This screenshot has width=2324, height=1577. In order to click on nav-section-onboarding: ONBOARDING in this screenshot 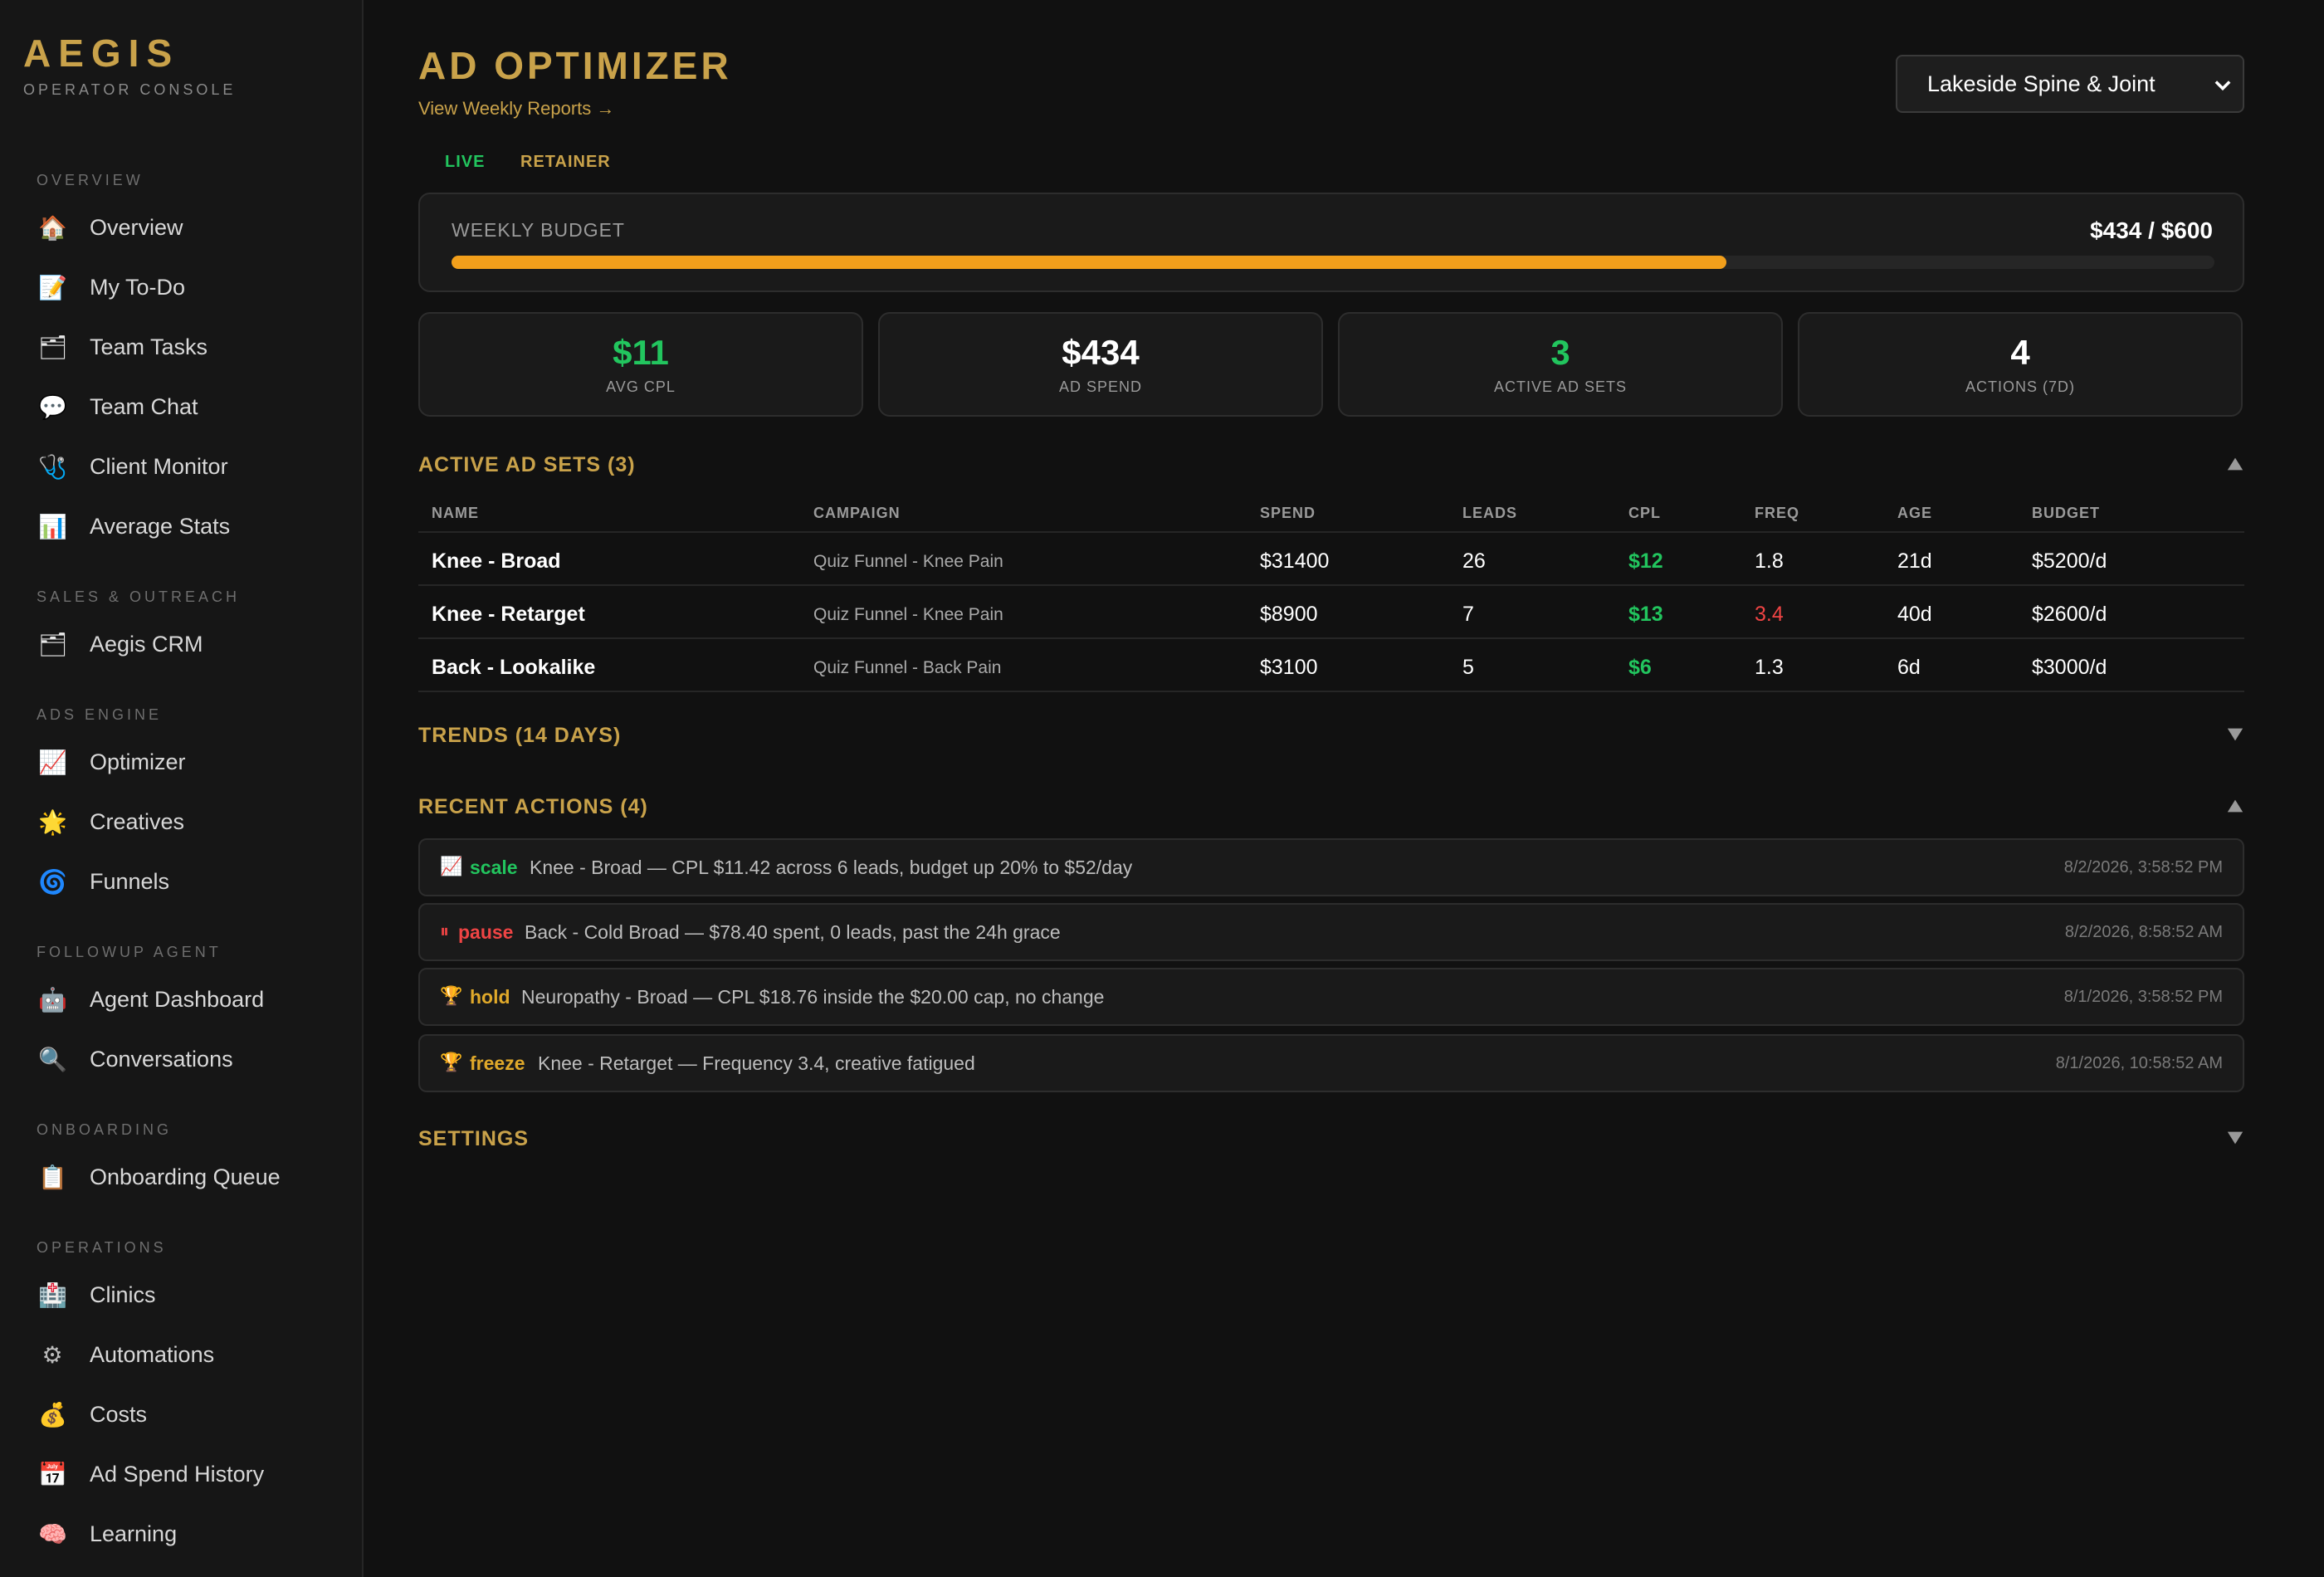, I will do `click(105, 1129)`.